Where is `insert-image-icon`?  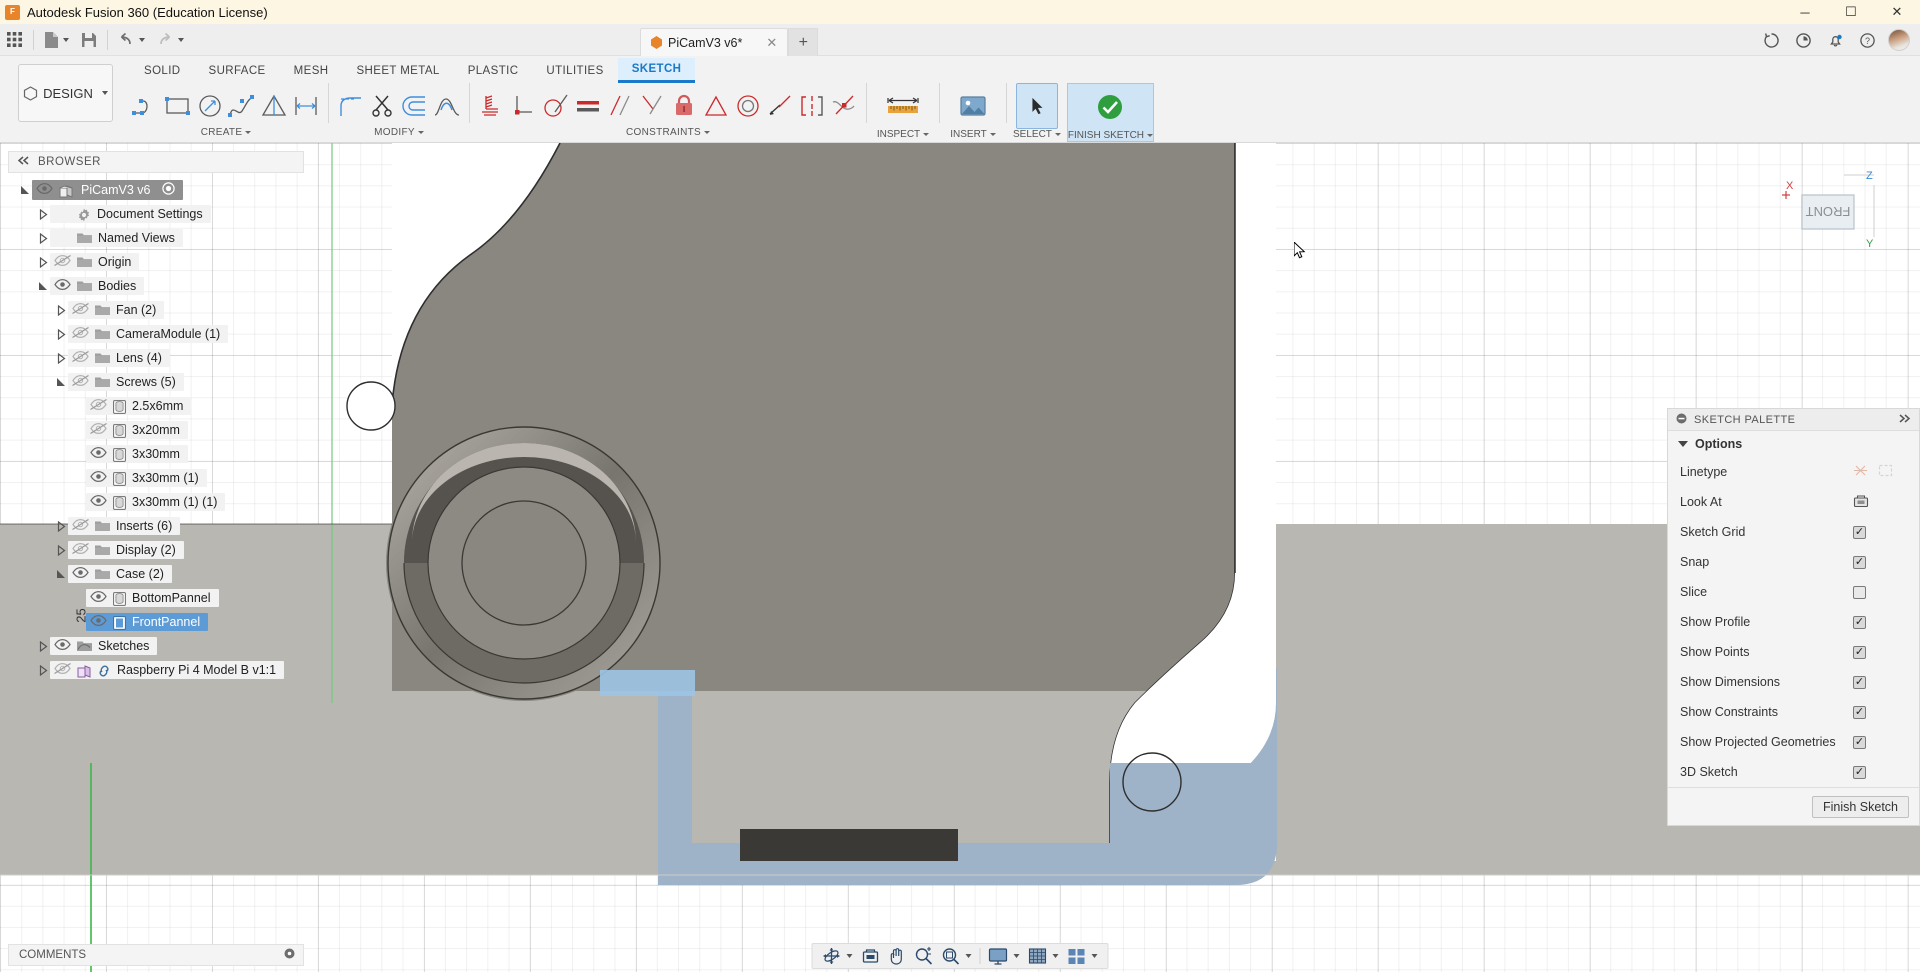 insert-image-icon is located at coordinates (973, 106).